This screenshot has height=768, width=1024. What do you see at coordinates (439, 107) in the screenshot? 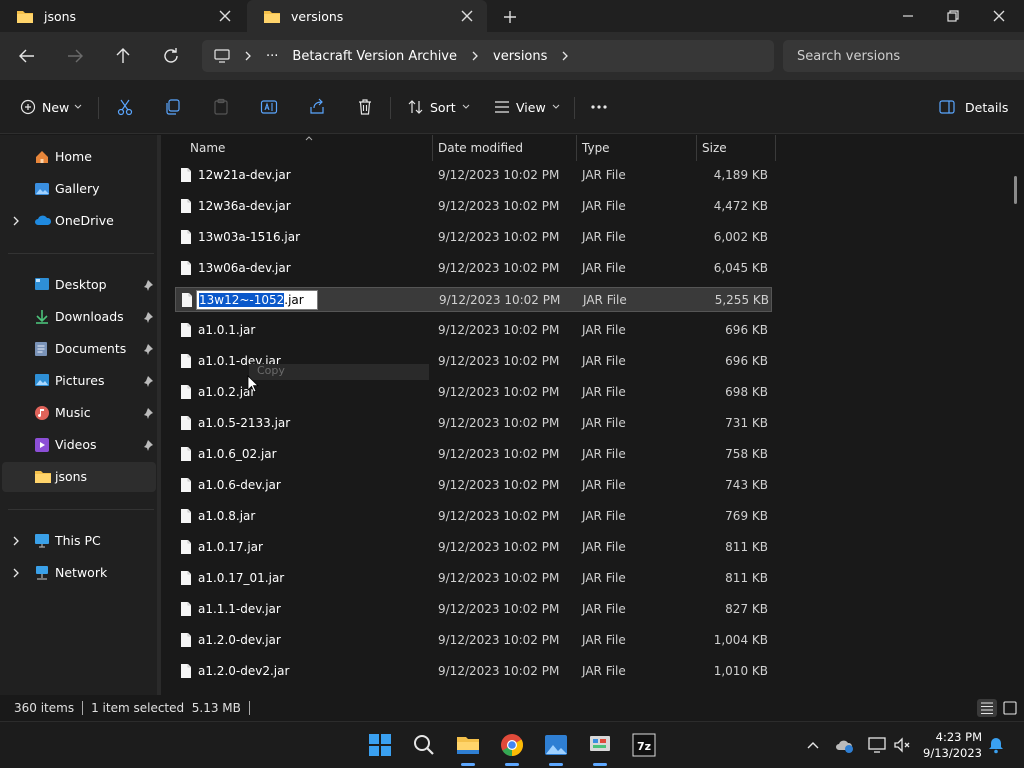
I see `sort-button: Sort` at bounding box center [439, 107].